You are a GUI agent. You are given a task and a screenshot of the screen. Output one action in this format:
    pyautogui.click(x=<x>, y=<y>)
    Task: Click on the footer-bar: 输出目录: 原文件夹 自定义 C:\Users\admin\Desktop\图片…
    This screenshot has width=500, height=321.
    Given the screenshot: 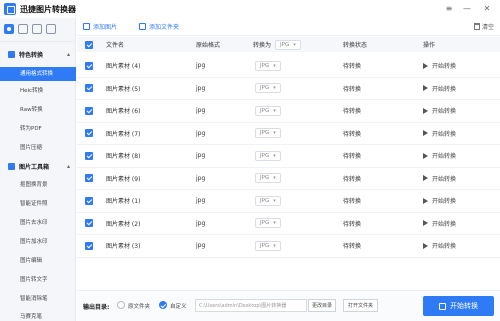 What is the action you would take?
    pyautogui.click(x=288, y=305)
    